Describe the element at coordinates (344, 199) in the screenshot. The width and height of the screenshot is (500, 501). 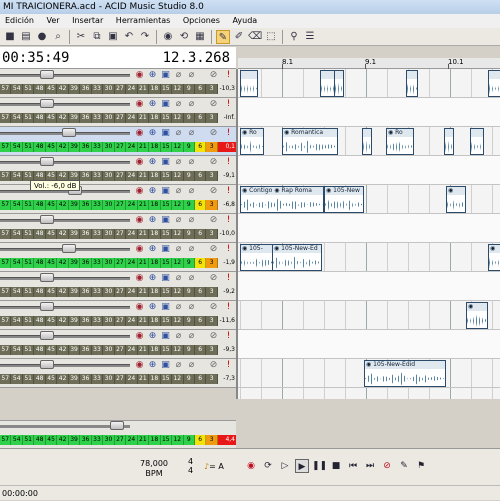
I see `audio-clip: ◉ 105-New` at that location.